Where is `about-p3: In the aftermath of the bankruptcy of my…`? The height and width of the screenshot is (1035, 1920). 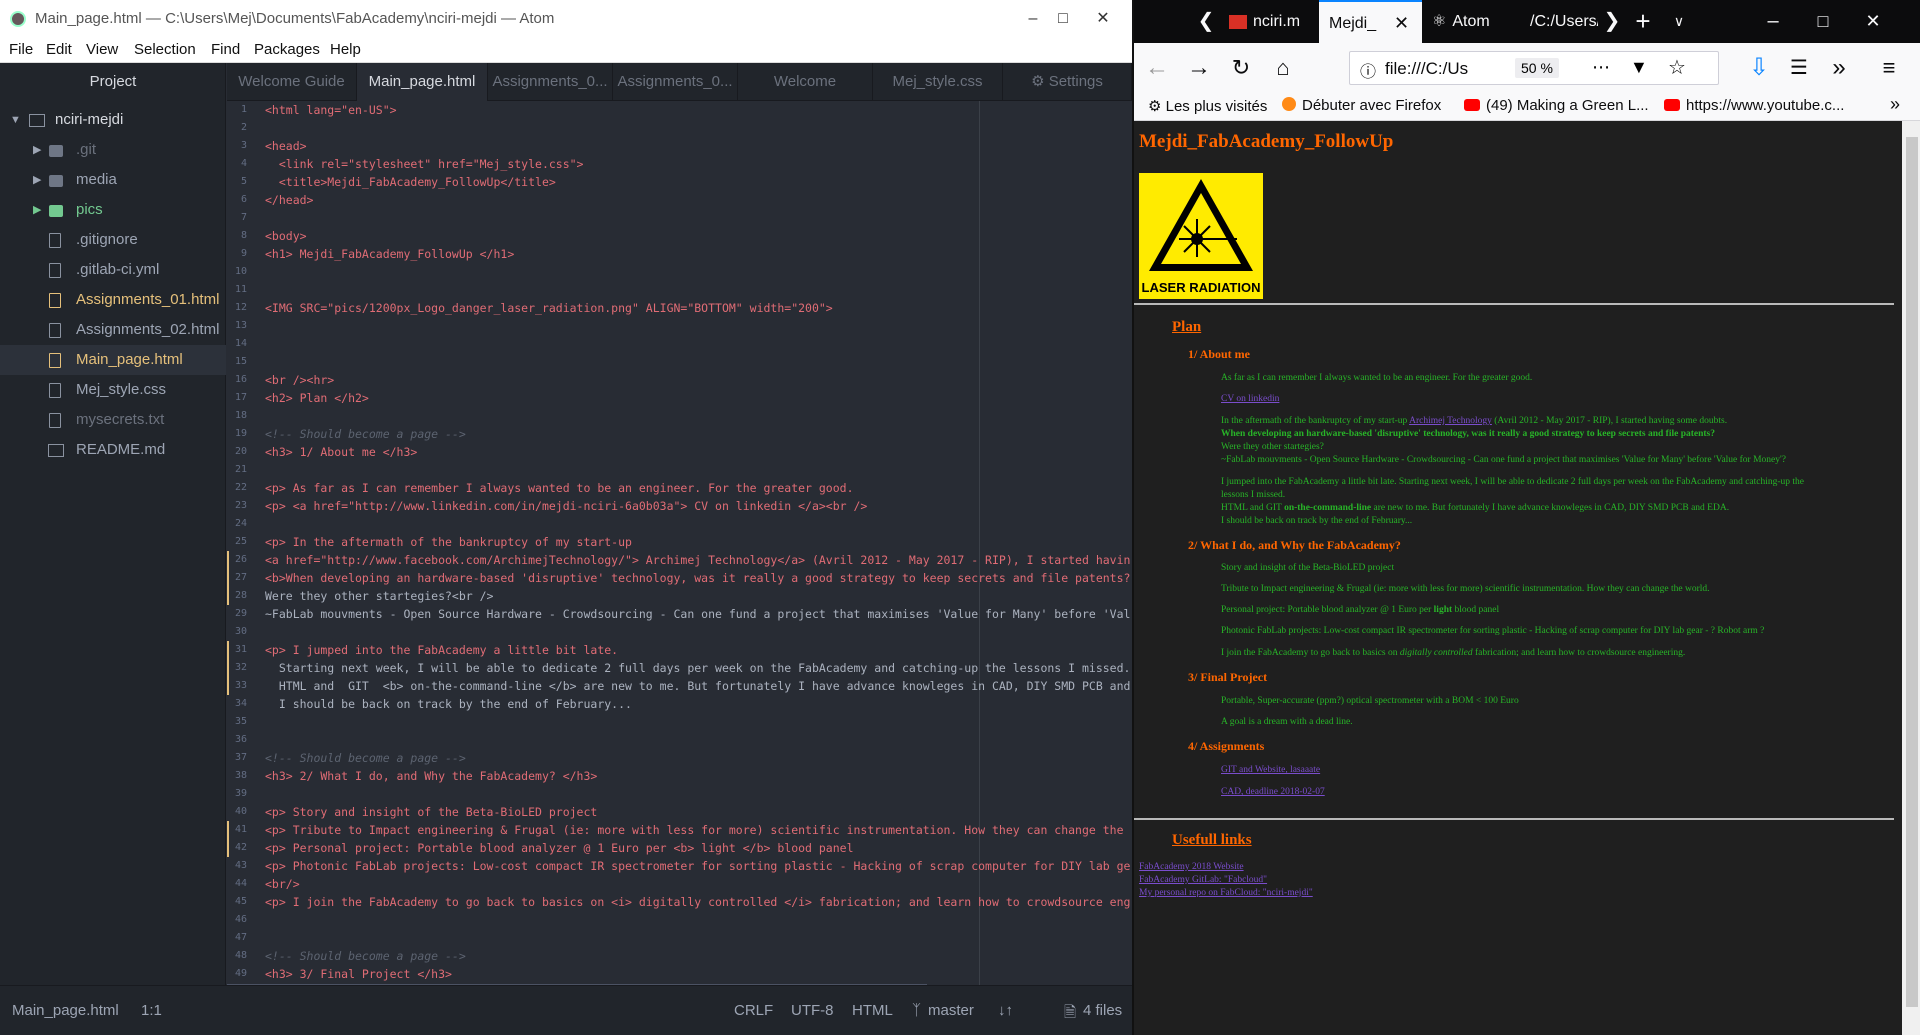
about-p3: In the aftermath of the bankruptcy of my… is located at coordinates (1474, 421).